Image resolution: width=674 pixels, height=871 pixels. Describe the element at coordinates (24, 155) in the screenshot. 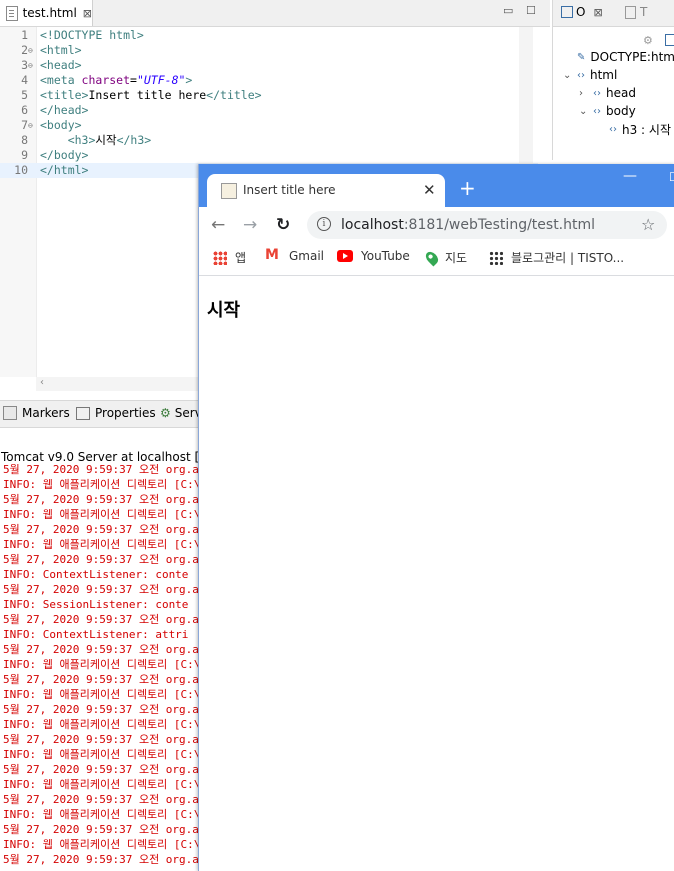

I see `line-number: 9` at that location.